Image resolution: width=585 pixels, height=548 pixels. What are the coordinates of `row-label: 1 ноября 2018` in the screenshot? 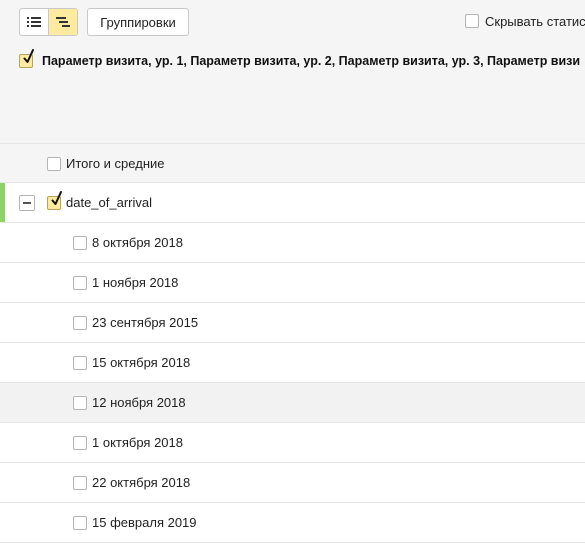 It's located at (135, 282).